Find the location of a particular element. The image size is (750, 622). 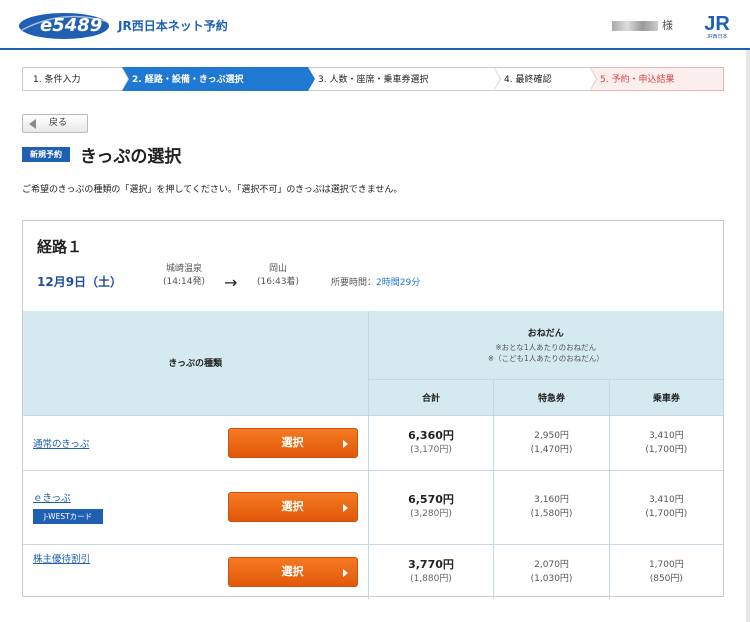

fare-price-cell: 1,700円 (850円) is located at coordinates (665, 571).